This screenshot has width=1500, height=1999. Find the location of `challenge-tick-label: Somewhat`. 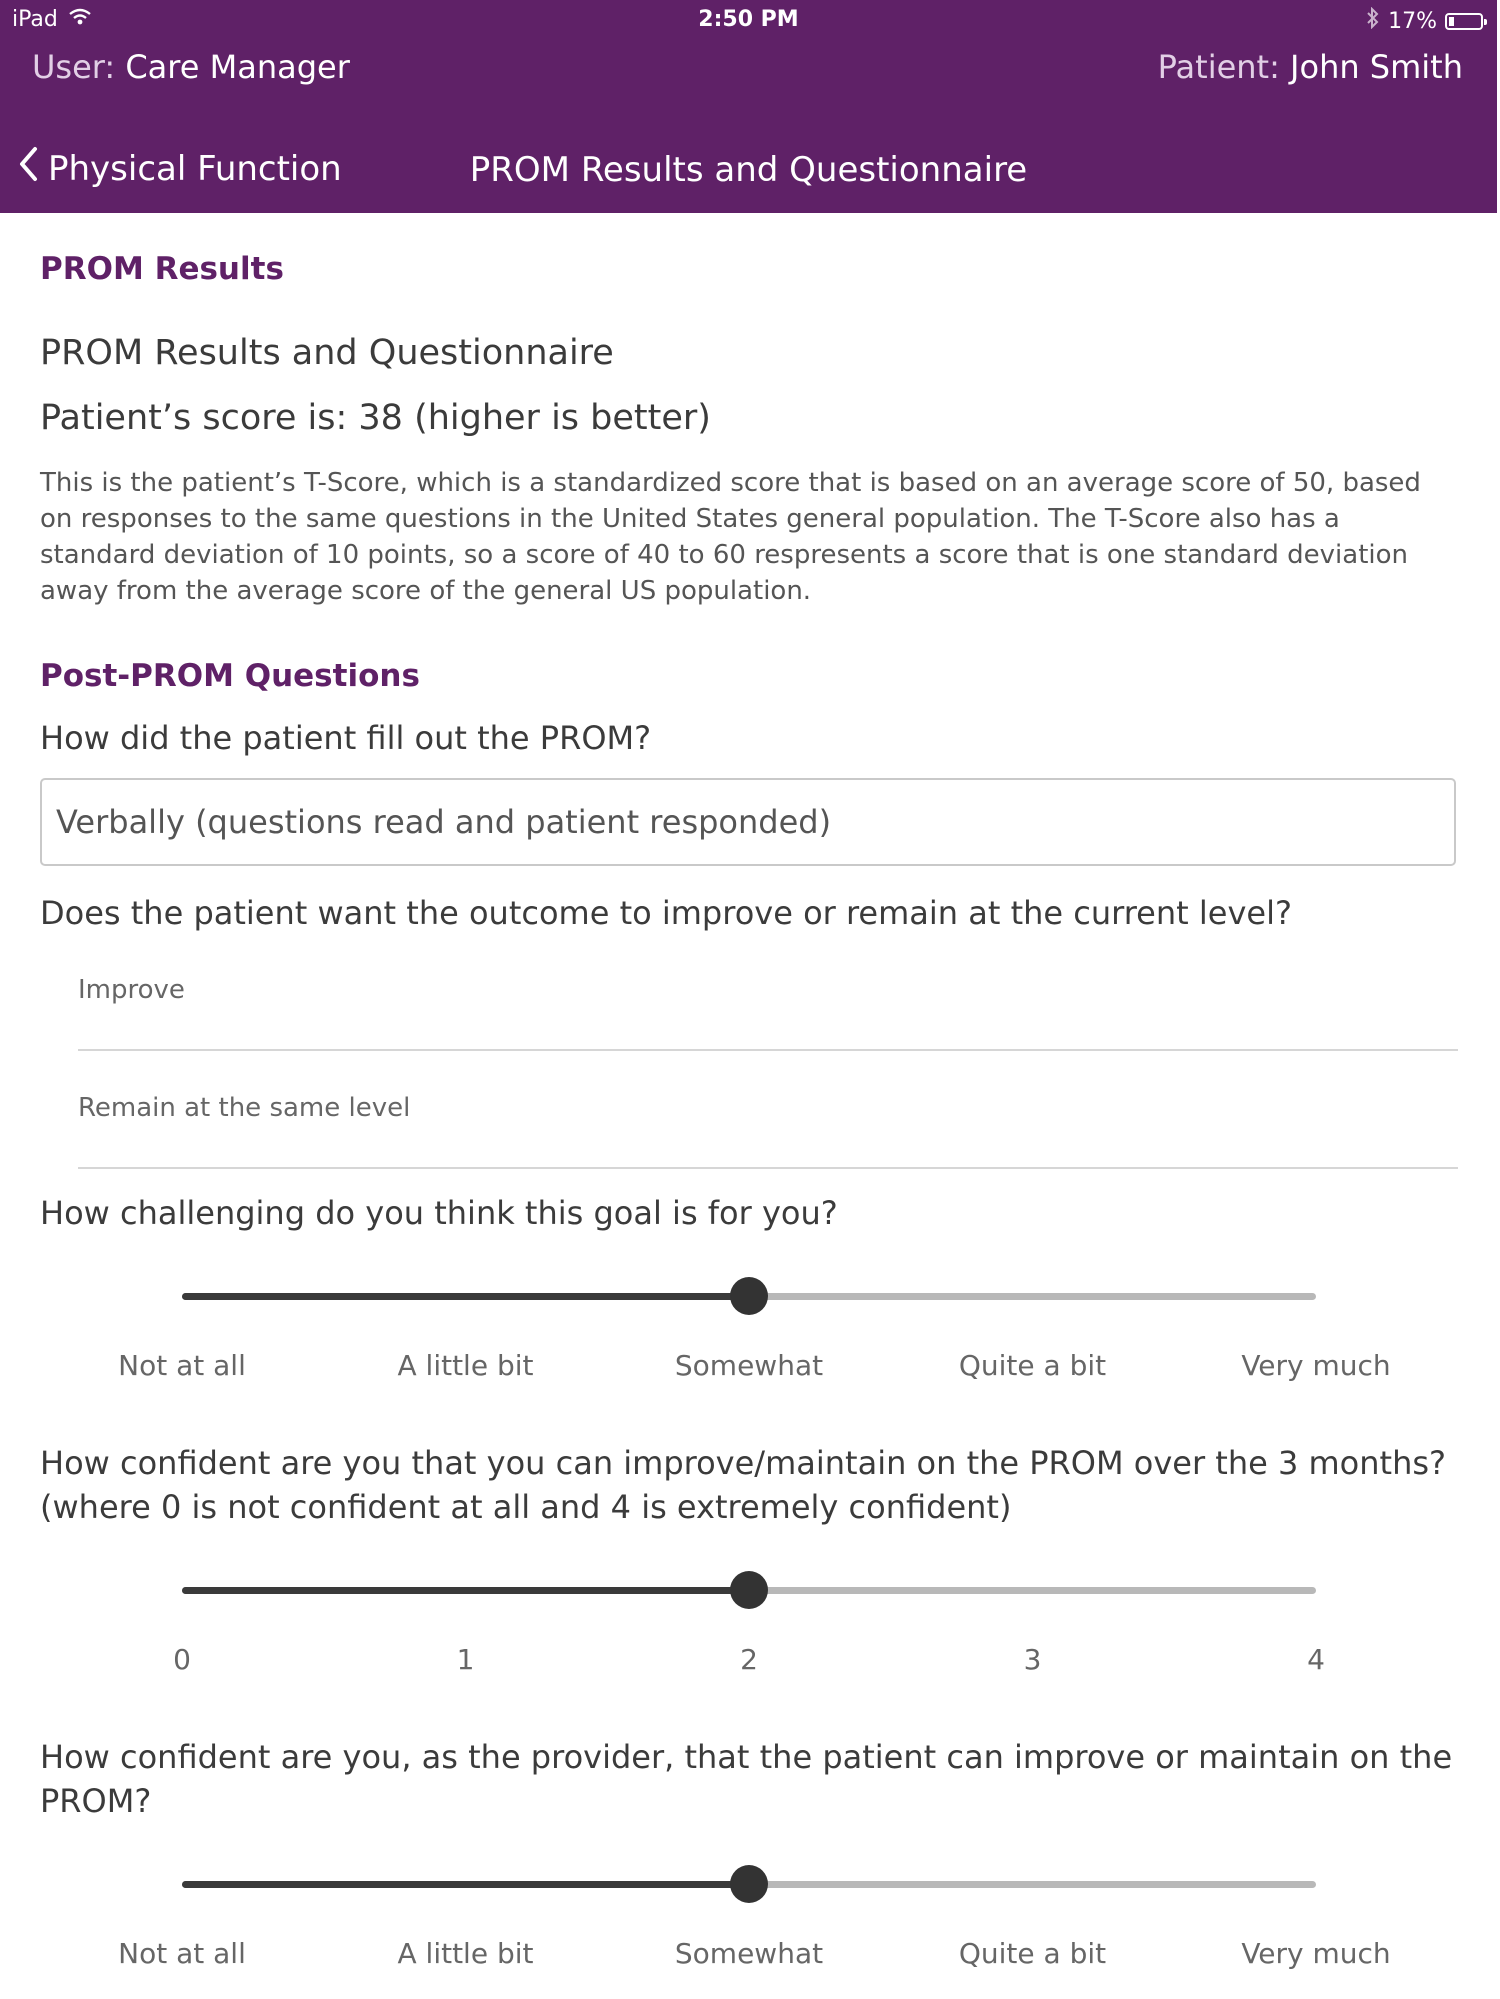

challenge-tick-label: Somewhat is located at coordinates (749, 1365).